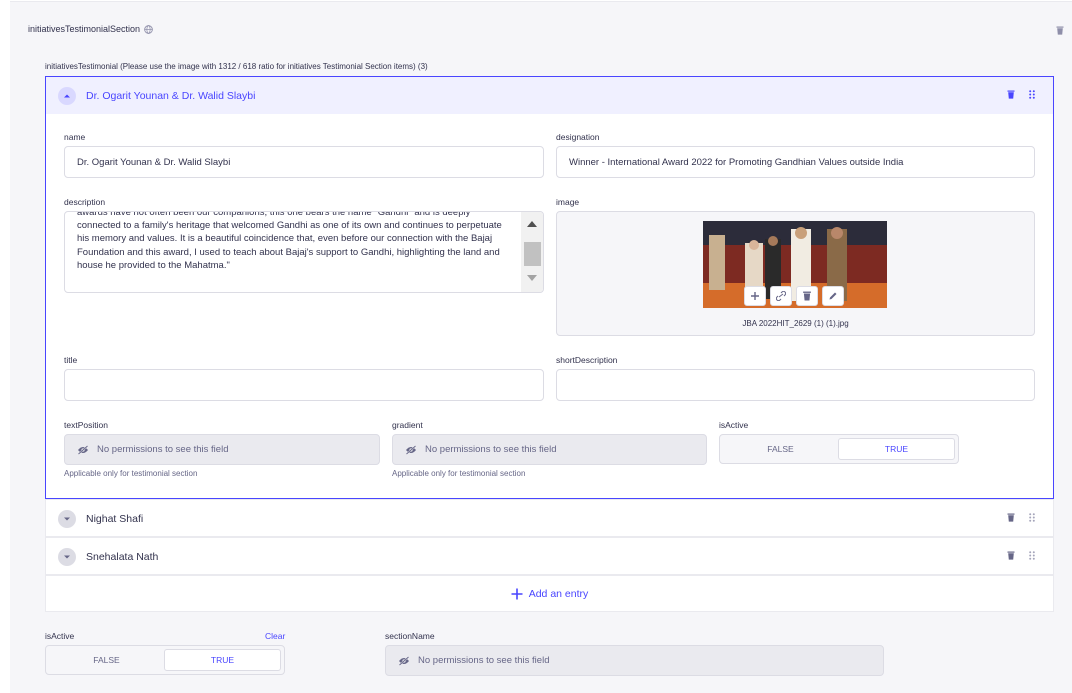 The image size is (1072, 693). Describe the element at coordinates (5, 346) in the screenshot. I see `left-nav-edge` at that location.